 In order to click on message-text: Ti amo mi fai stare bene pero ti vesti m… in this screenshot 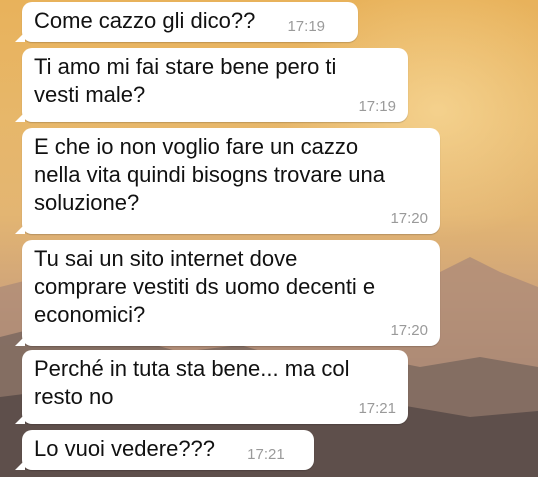, I will do `click(185, 80)`.